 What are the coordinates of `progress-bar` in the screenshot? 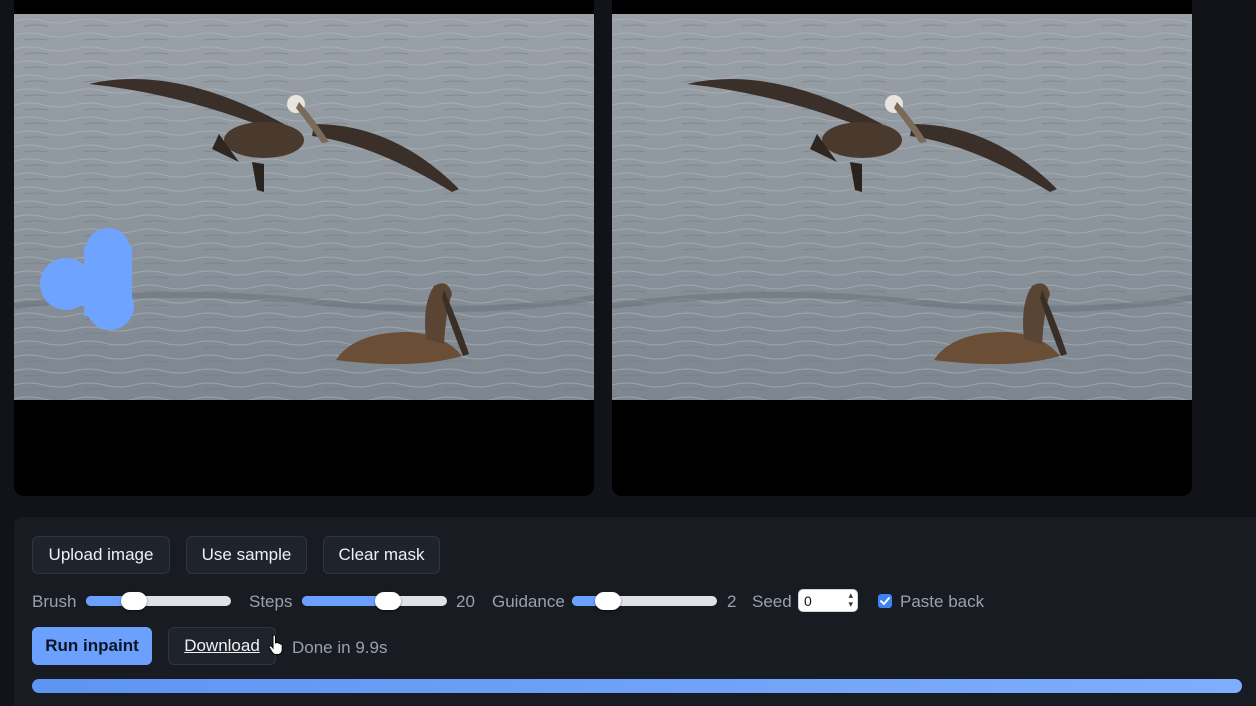 It's located at (637, 686).